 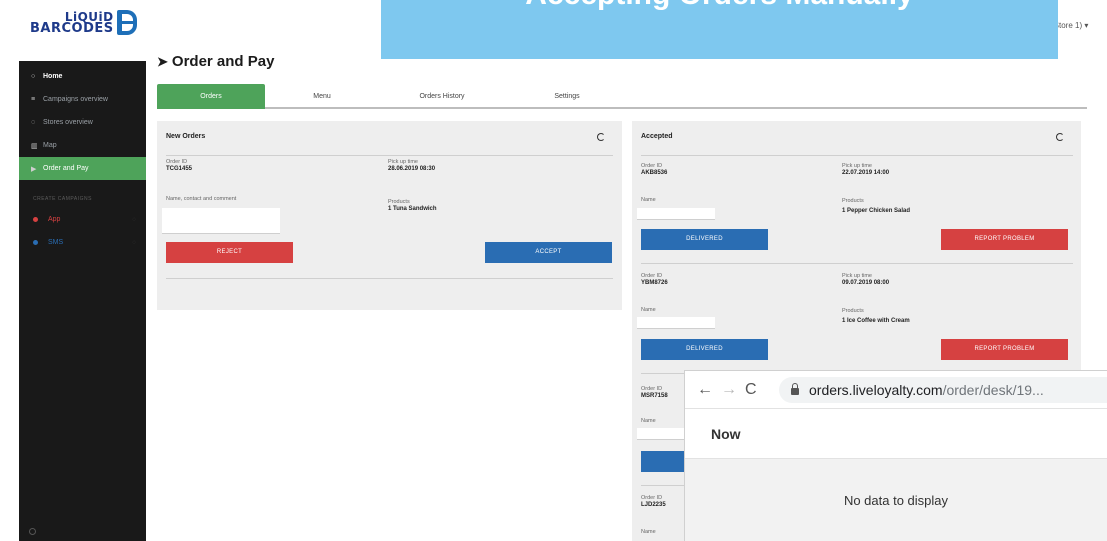 I want to click on sidebar-item-stores-overview: ◌ Stores overview, so click(x=82, y=122).